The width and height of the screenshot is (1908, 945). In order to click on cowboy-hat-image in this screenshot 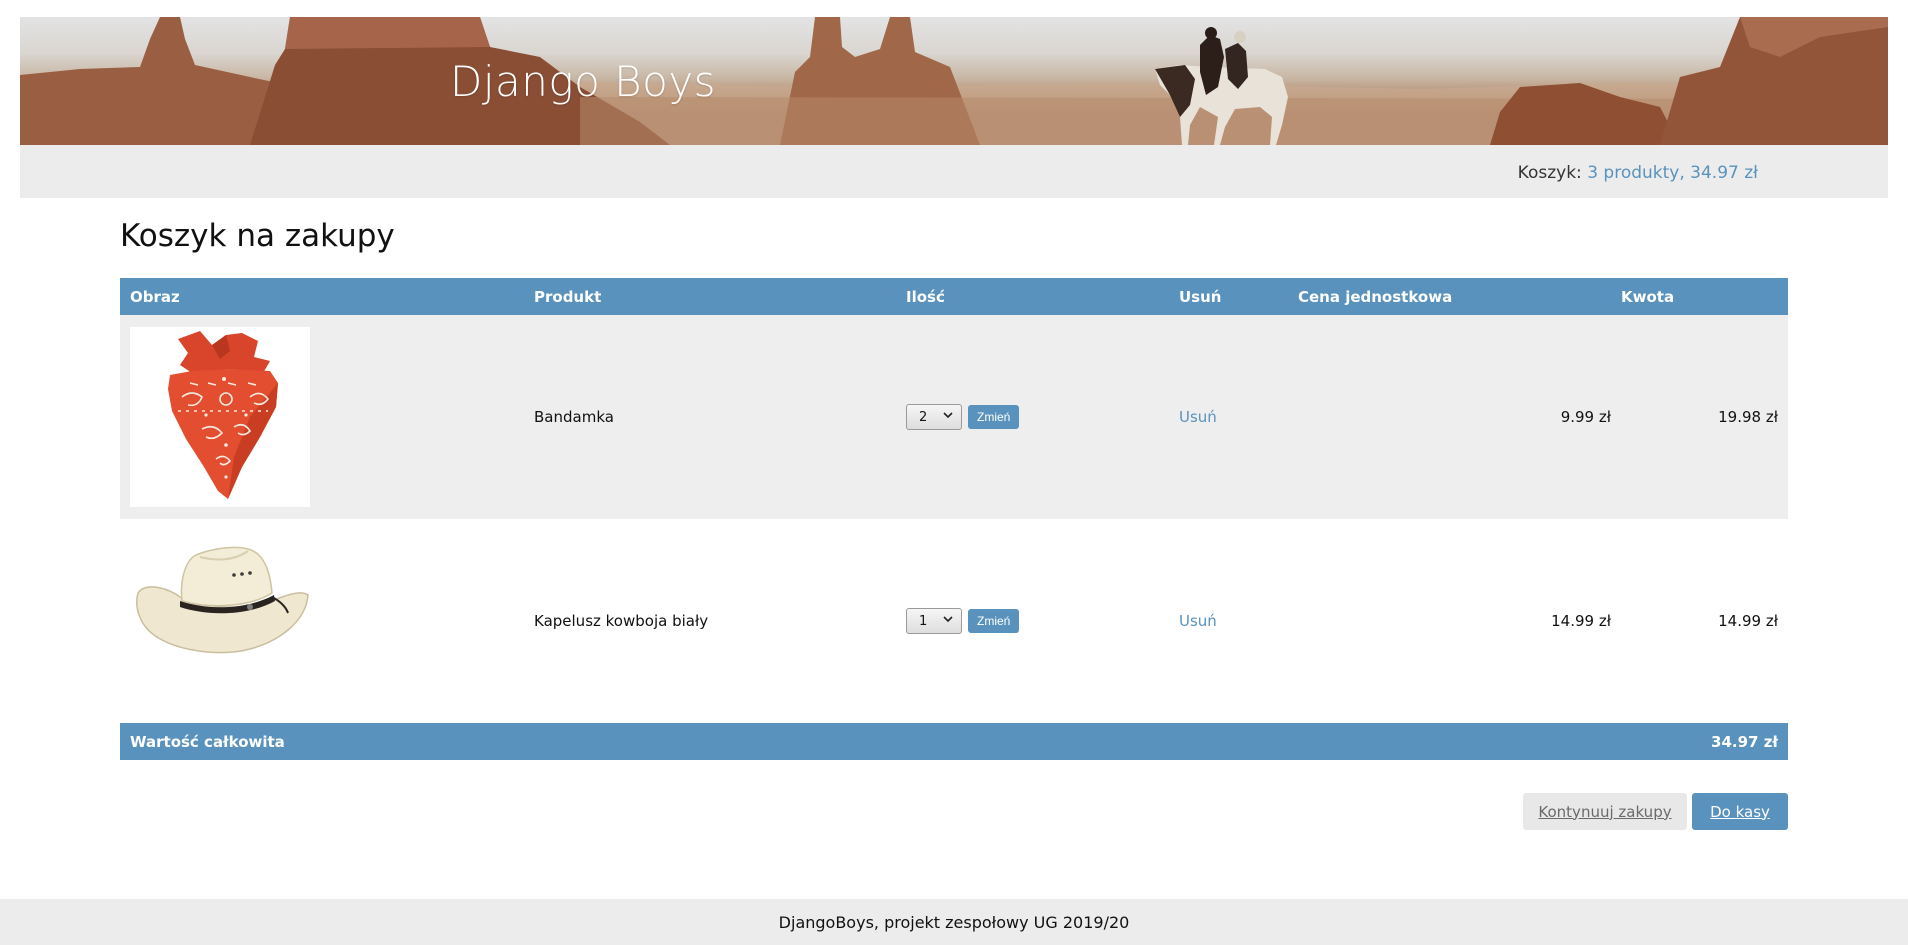, I will do `click(220, 621)`.